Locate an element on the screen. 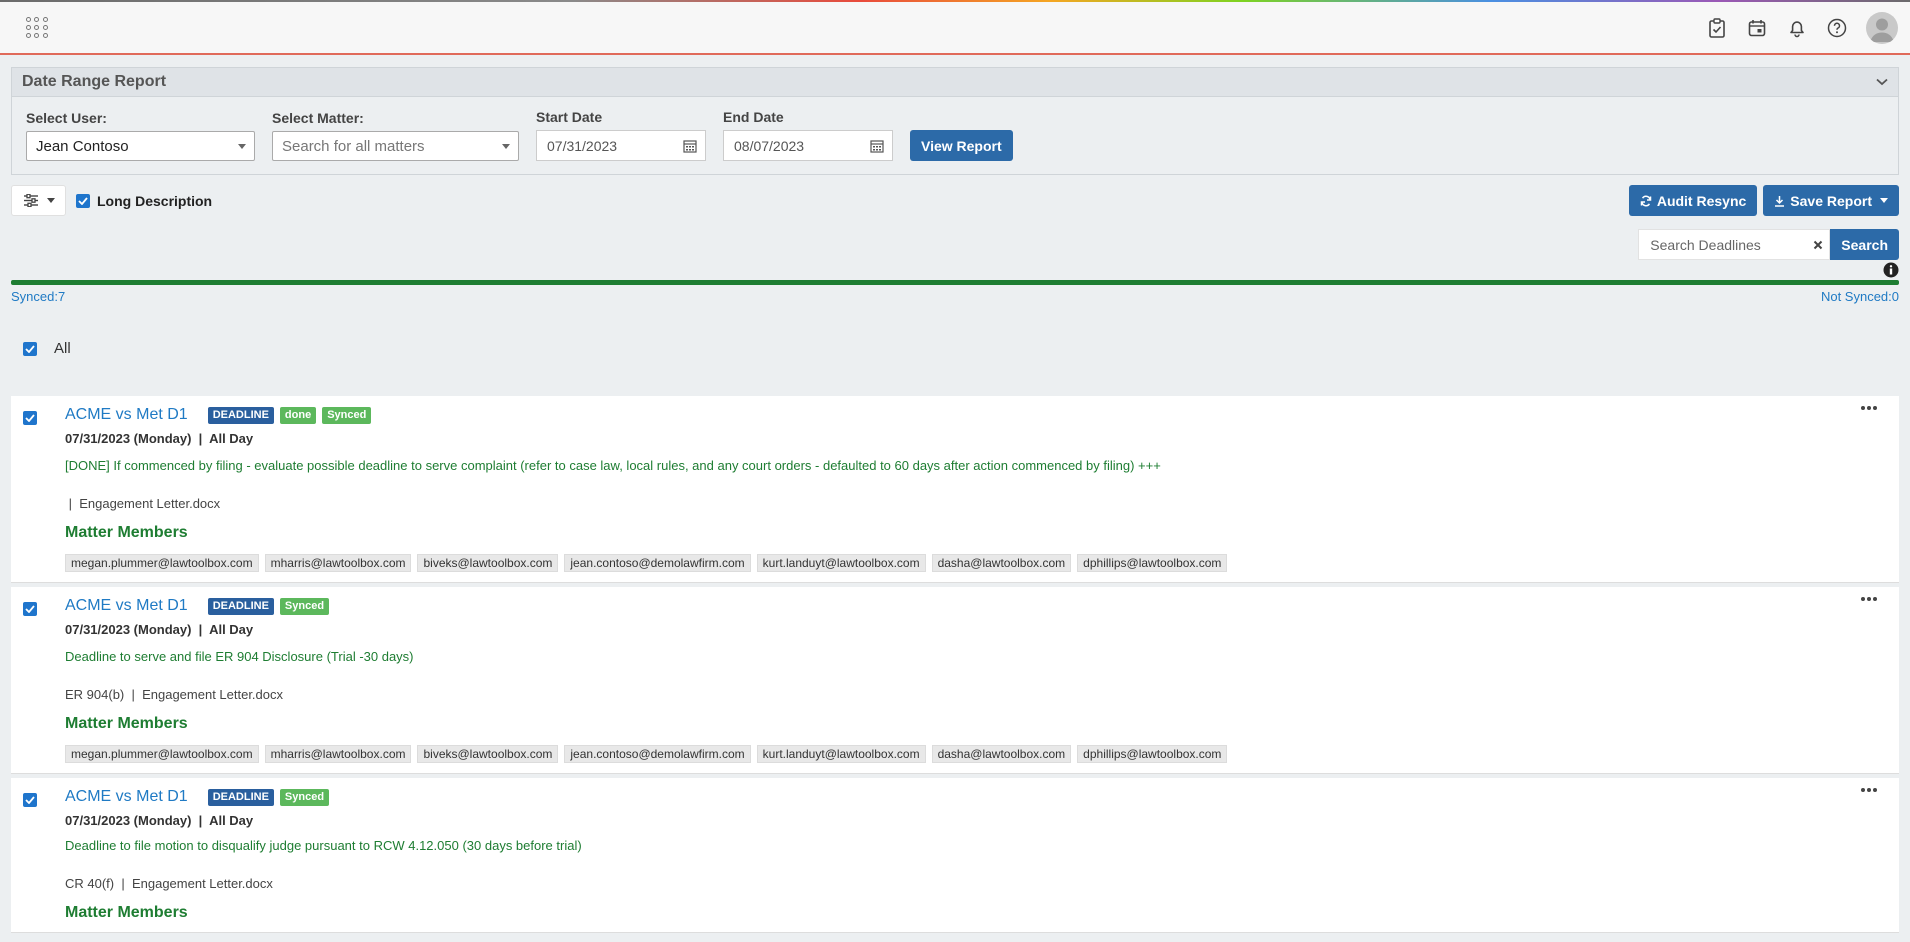  long-description-label: Long Description is located at coordinates (154, 201).